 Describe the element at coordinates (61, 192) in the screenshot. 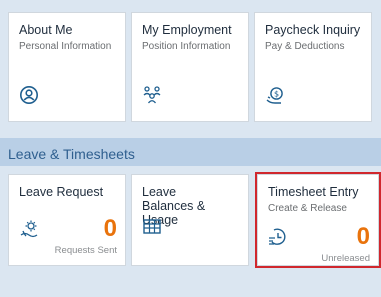

I see `tile-title: Leave Request` at that location.